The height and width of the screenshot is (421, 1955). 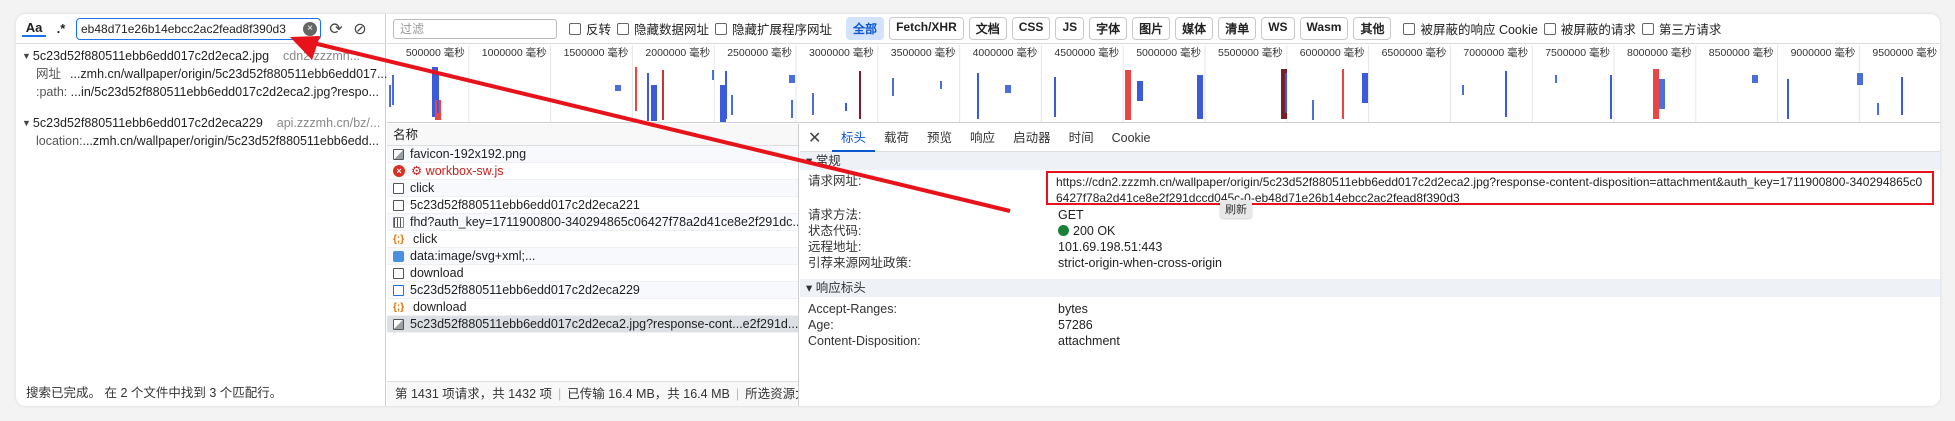 I want to click on overview-tick-label: 9000000 毫秒, so click(x=1823, y=52).